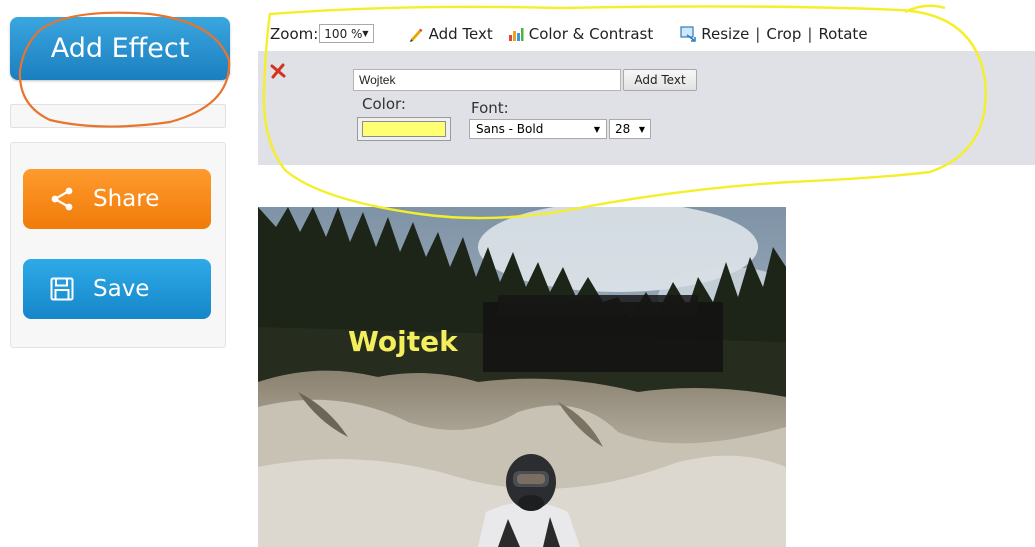 The image size is (1035, 547). Describe the element at coordinates (416, 35) in the screenshot. I see `pencil-icon` at that location.